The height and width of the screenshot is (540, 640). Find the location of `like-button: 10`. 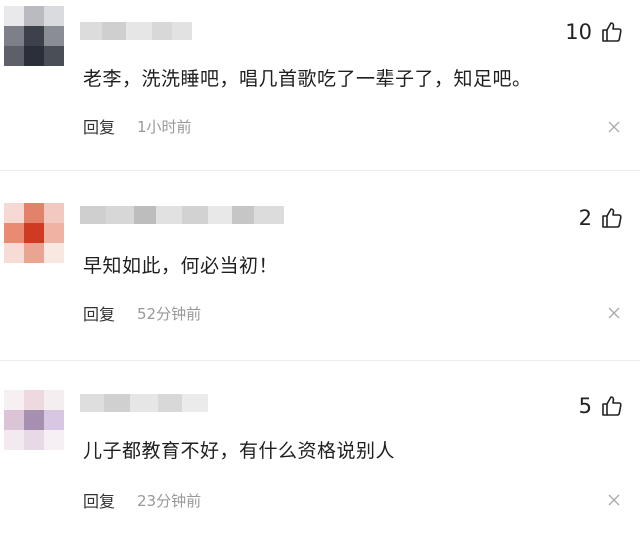

like-button: 10 is located at coordinates (594, 32).